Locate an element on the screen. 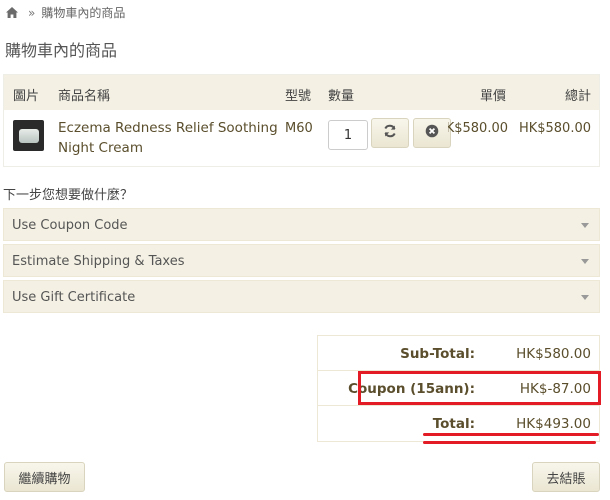  header-quantity: 數量 is located at coordinates (341, 96).